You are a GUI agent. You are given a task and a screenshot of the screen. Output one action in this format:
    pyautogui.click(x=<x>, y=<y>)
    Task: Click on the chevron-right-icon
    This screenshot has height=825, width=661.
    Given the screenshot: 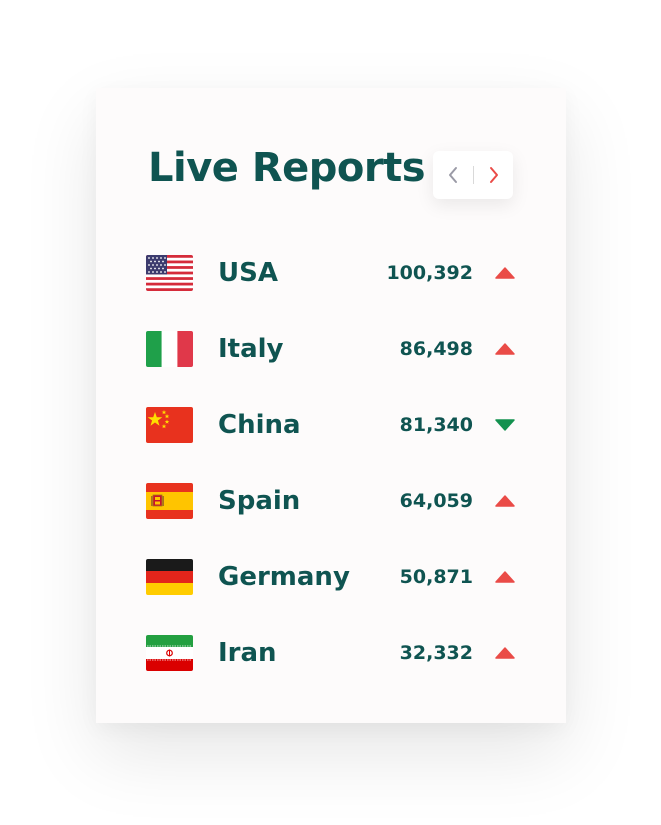 What is the action you would take?
    pyautogui.click(x=493, y=175)
    